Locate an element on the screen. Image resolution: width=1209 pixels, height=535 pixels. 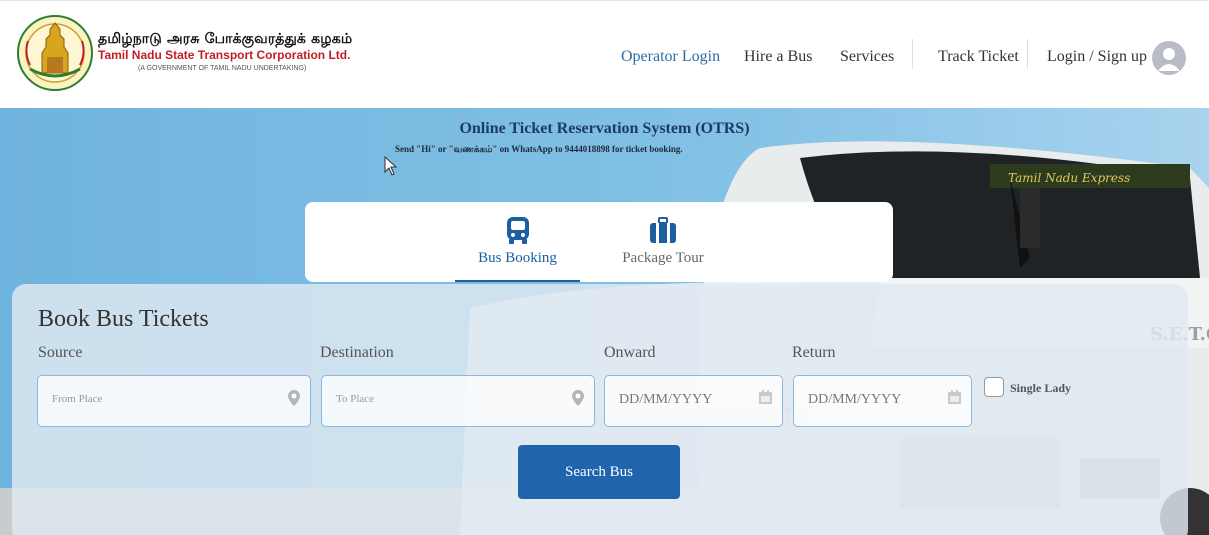
booking-type-tabs: Bus Booking Package Tour is located at coordinates (599, 242).